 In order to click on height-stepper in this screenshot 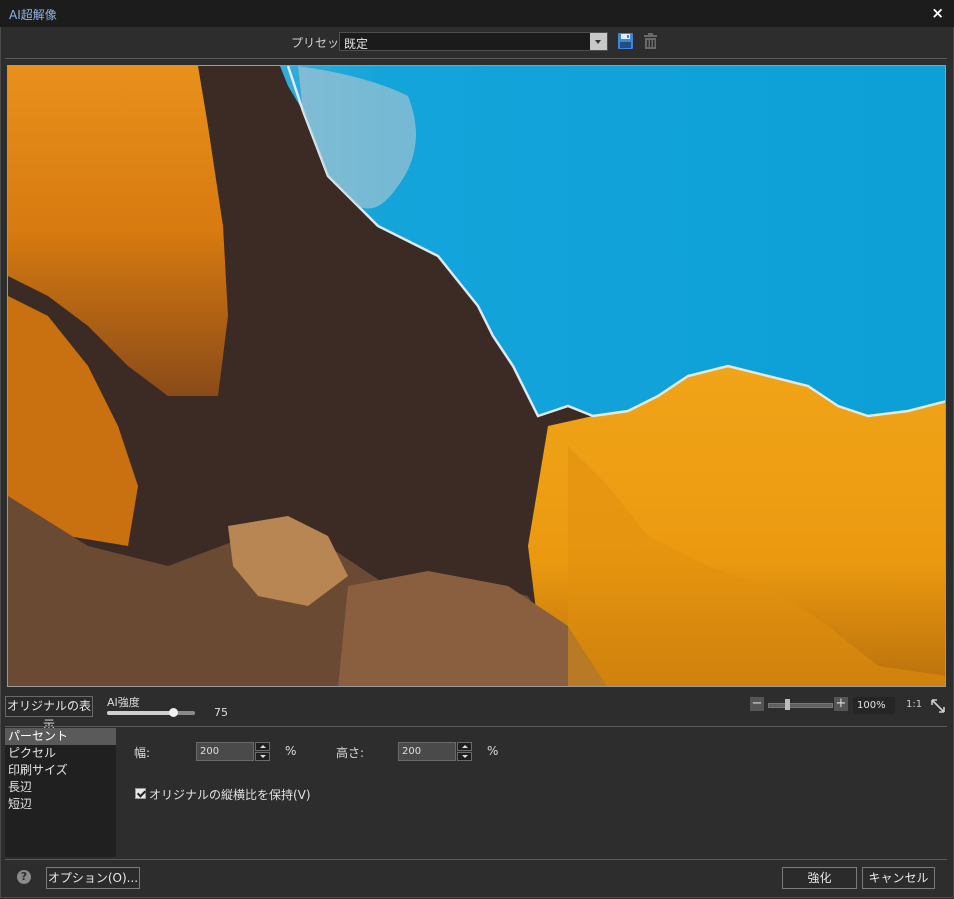, I will do `click(464, 751)`.